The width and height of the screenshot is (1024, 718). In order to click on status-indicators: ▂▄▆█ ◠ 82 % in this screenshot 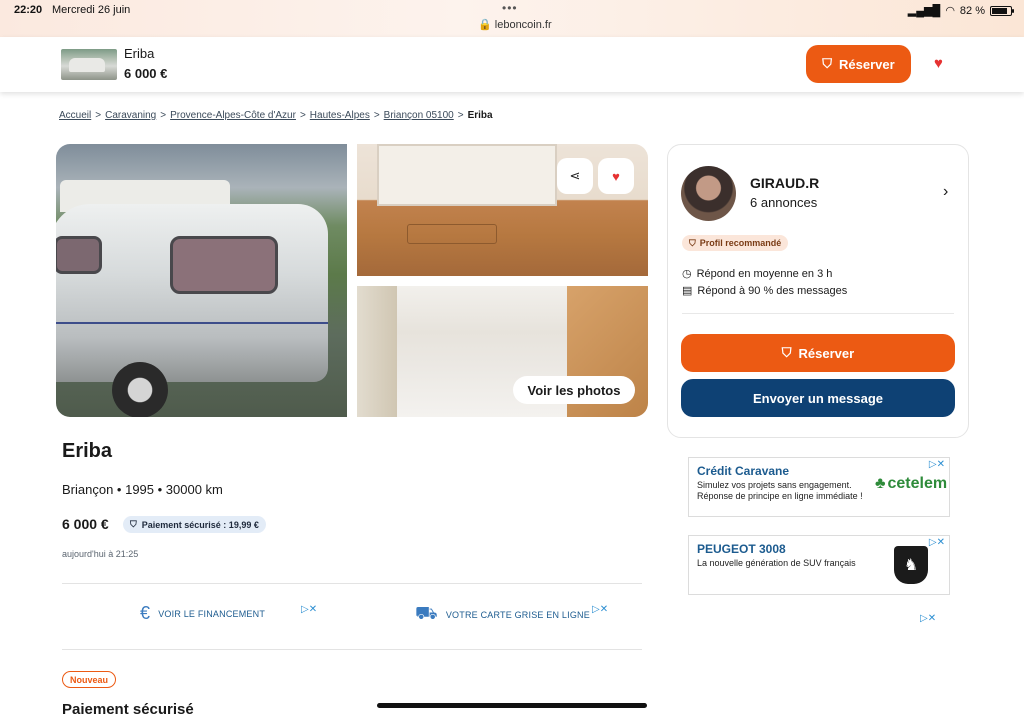, I will do `click(960, 10)`.